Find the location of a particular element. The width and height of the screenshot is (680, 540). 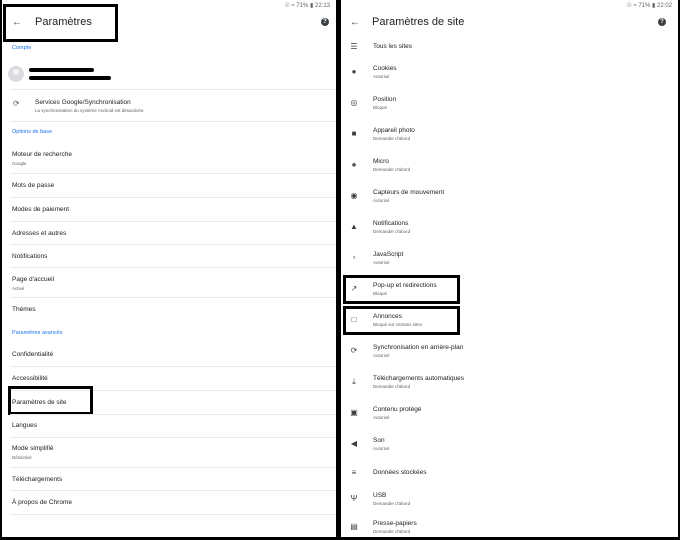

setting-downloads: Téléchargements is located at coordinates (169, 479).